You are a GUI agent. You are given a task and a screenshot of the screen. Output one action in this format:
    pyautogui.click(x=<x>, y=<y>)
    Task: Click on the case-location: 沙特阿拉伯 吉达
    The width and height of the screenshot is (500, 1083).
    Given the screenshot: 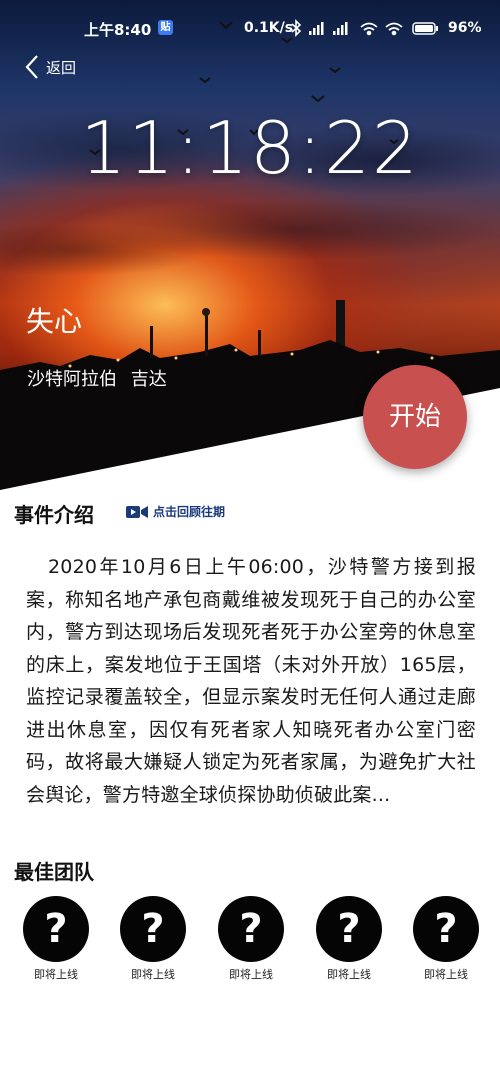 What is the action you would take?
    pyautogui.click(x=97, y=379)
    